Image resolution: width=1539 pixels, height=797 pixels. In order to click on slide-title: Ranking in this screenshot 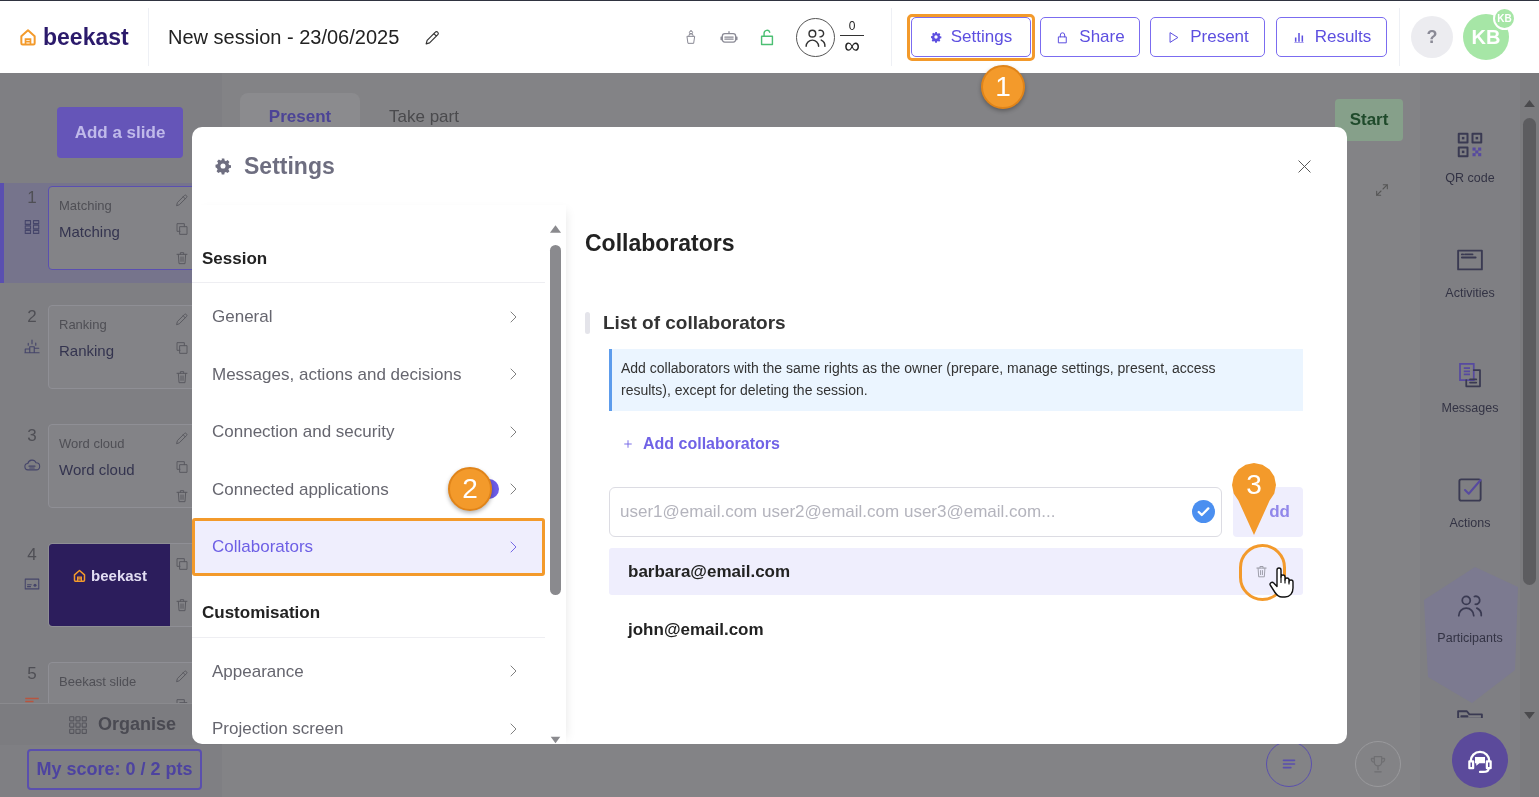, I will do `click(87, 351)`.